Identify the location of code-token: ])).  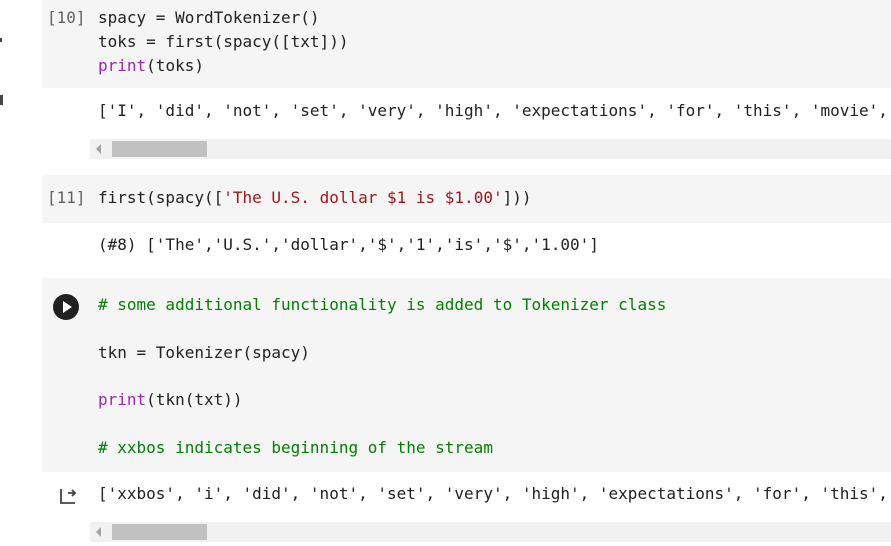
(517, 197).